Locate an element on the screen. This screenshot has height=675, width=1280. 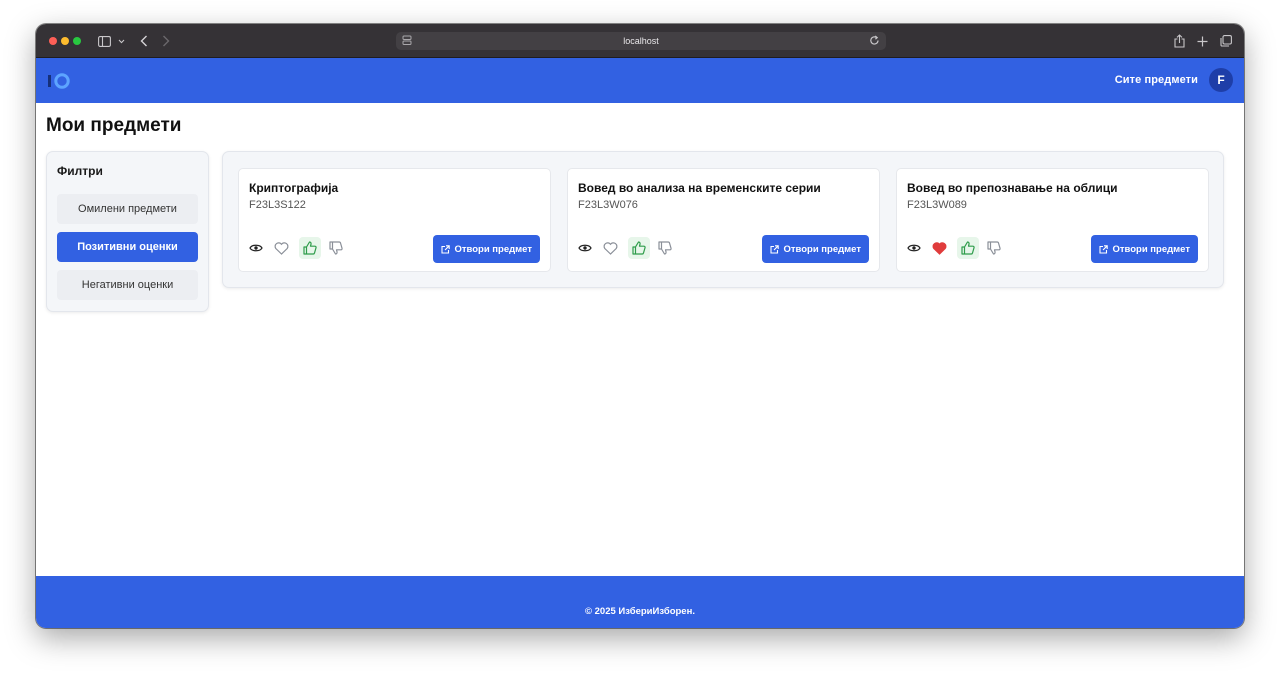
forward-icon is located at coordinates (166, 41).